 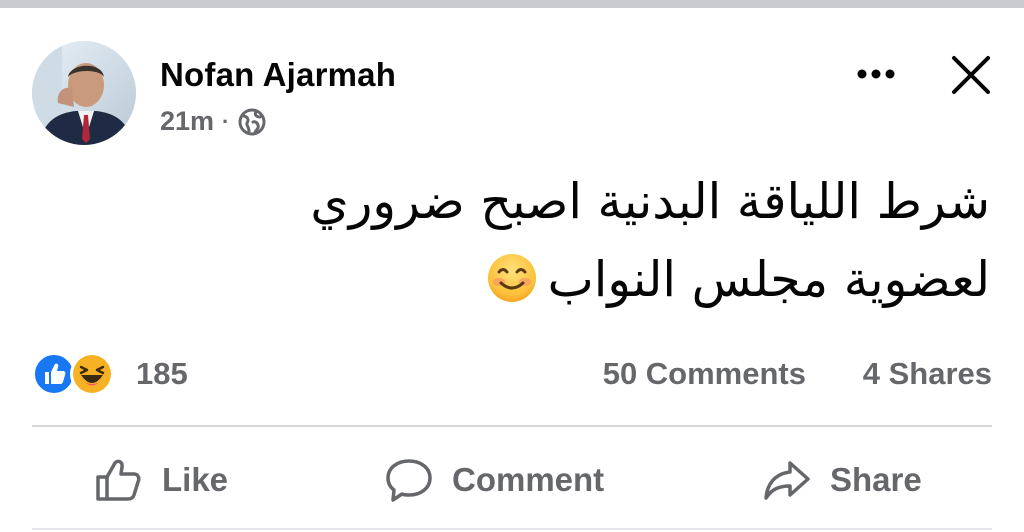 I want to click on post-text-line-2-text: لعضوية مجلس النواب, so click(x=768, y=279).